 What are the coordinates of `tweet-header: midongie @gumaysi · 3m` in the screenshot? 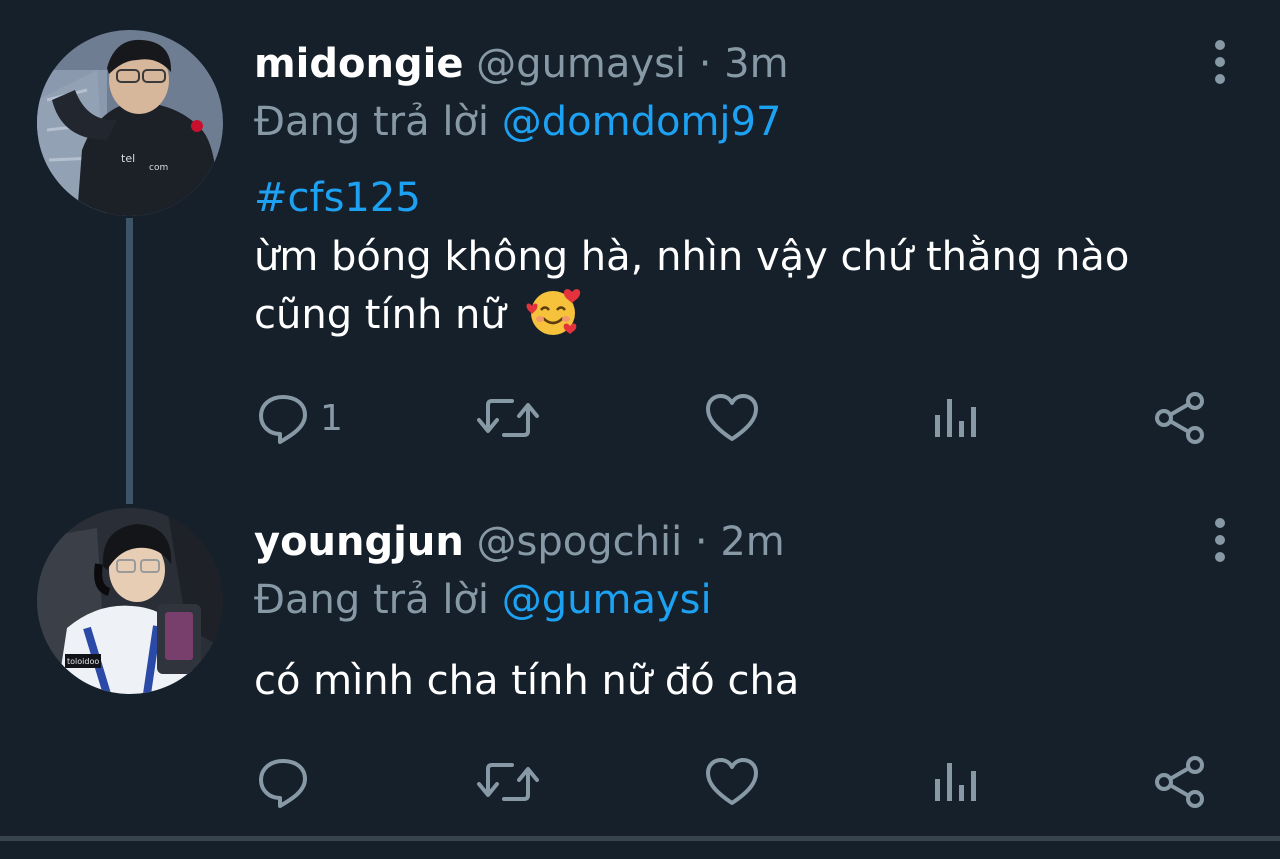 It's located at (767, 64).